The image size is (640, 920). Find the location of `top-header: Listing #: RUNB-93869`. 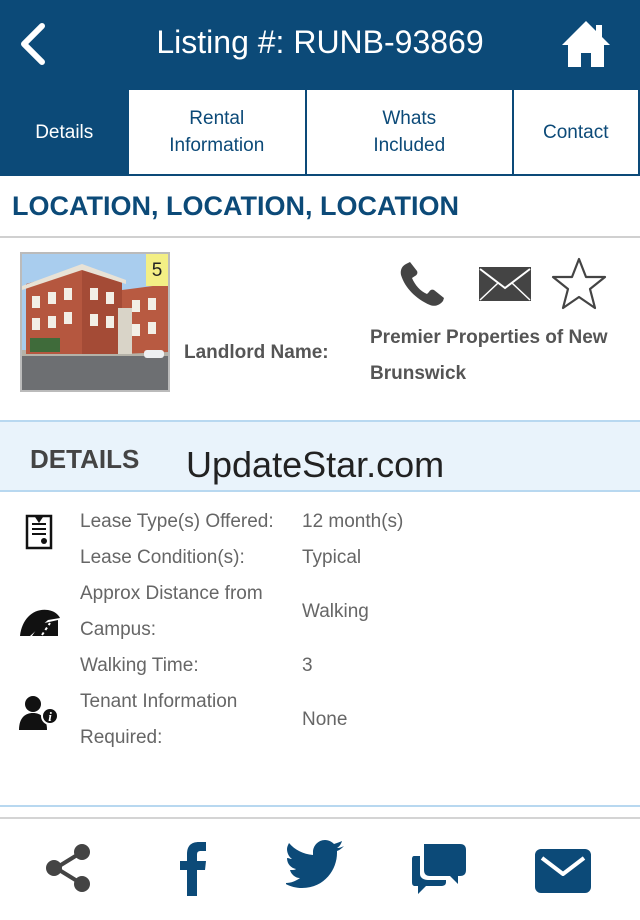

top-header: Listing #: RUNB-93869 is located at coordinates (320, 44).